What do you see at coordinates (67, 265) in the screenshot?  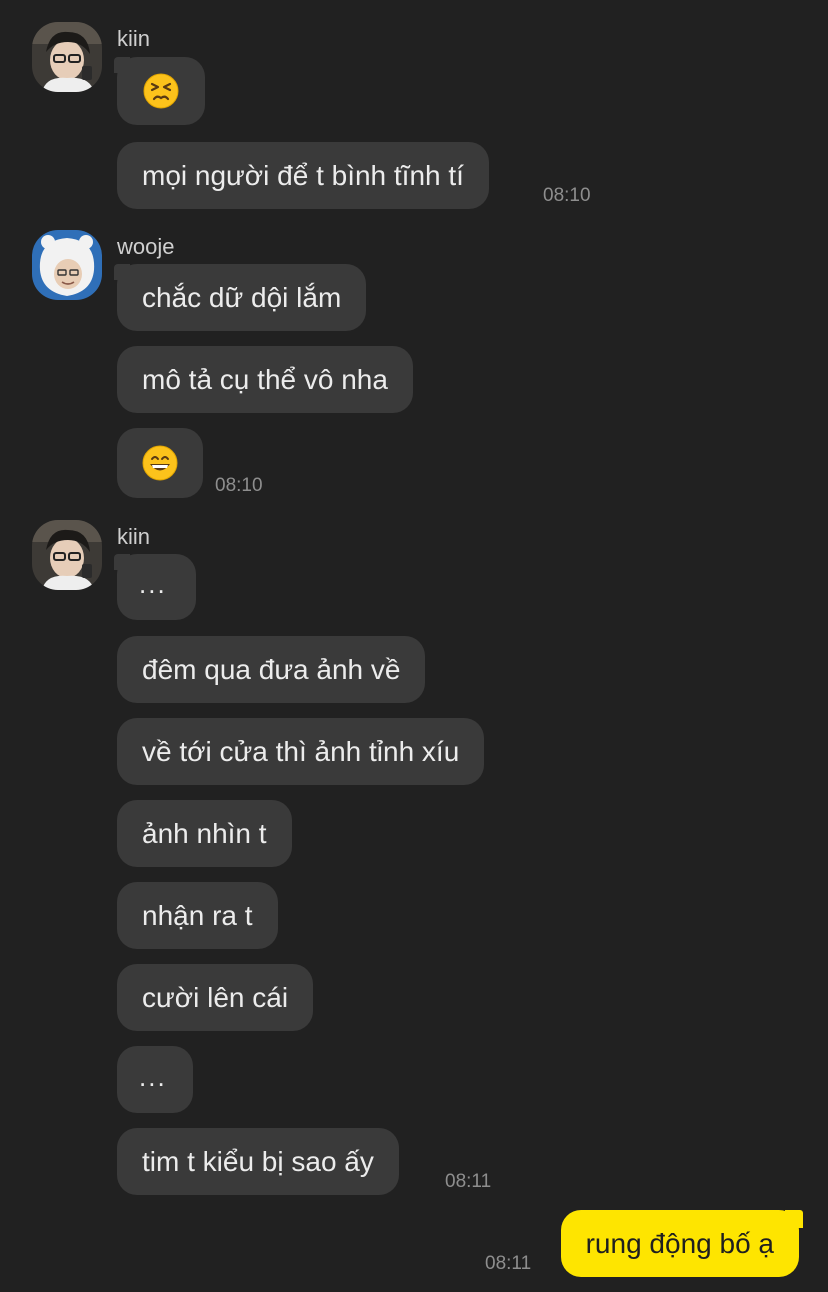 I see `avatar-wooje` at bounding box center [67, 265].